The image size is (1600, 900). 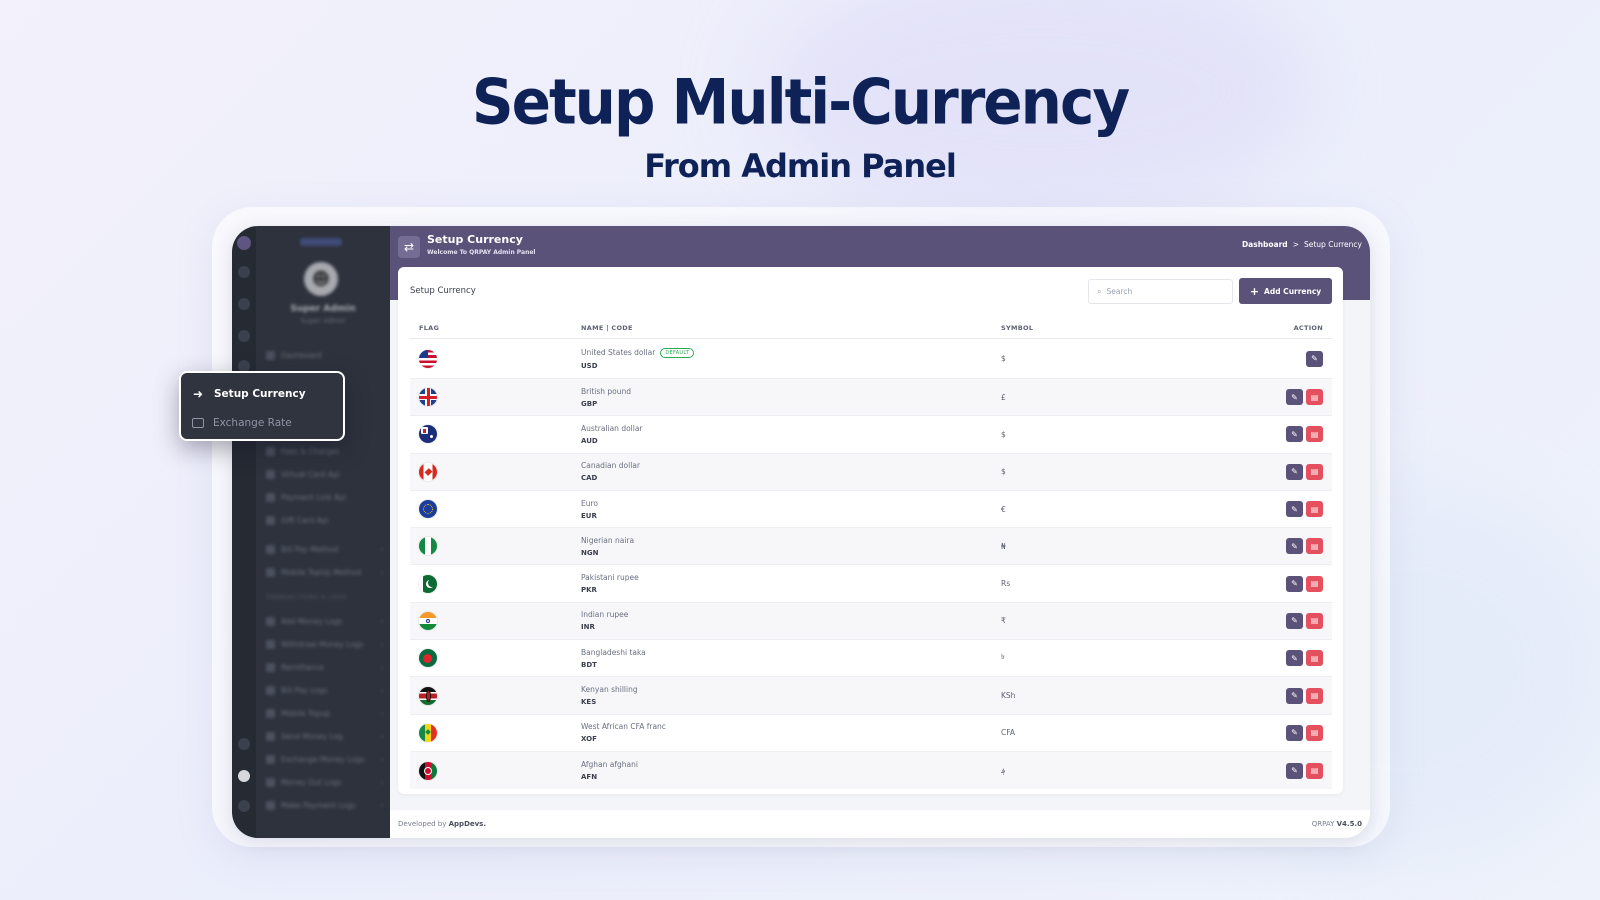 What do you see at coordinates (382, 713) in the screenshot?
I see `chevron-right-icon: ›` at bounding box center [382, 713].